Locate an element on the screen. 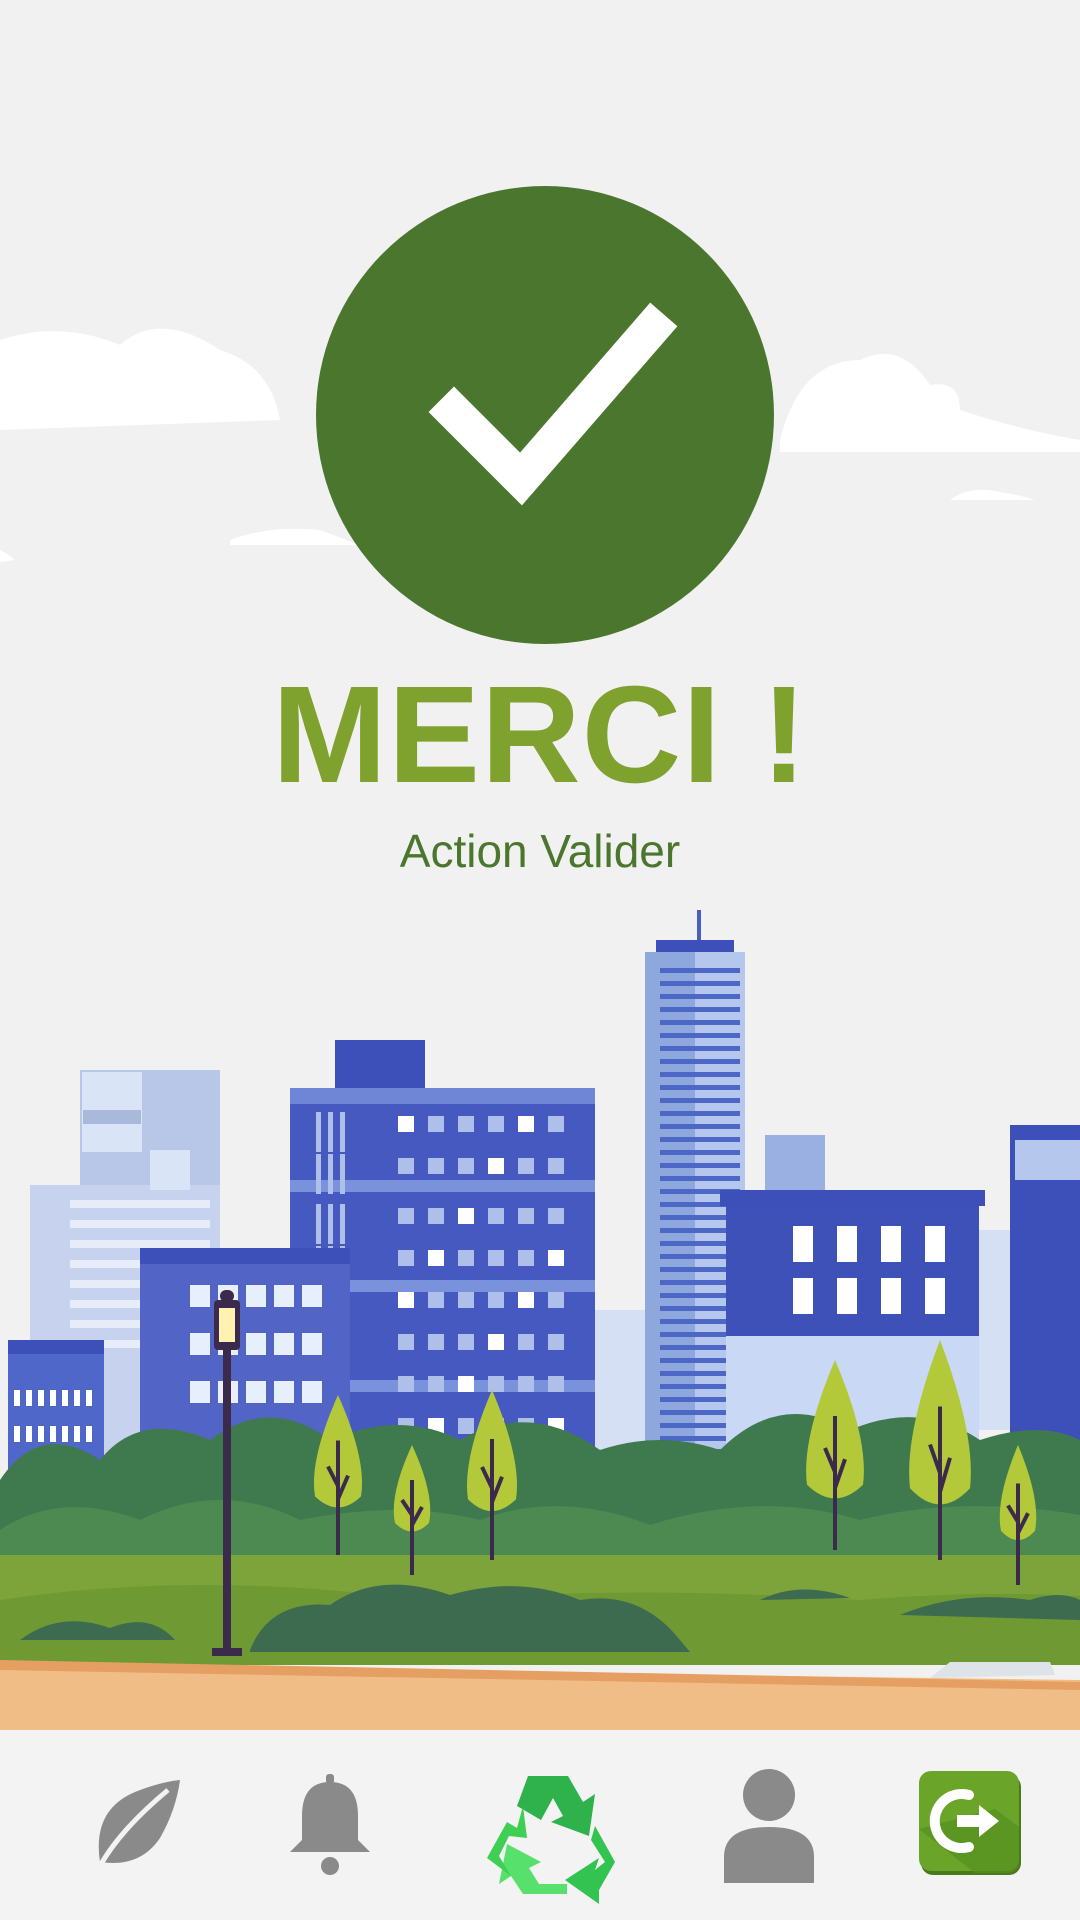  leaf-icon is located at coordinates (138, 1824).